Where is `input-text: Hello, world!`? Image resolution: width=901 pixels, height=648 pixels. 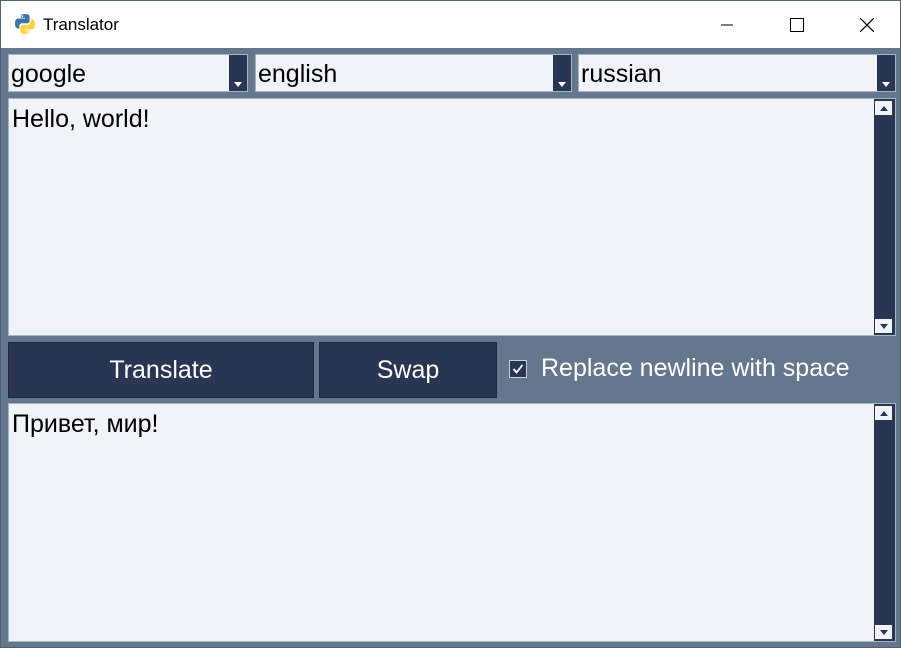 input-text: Hello, world! is located at coordinates (81, 119).